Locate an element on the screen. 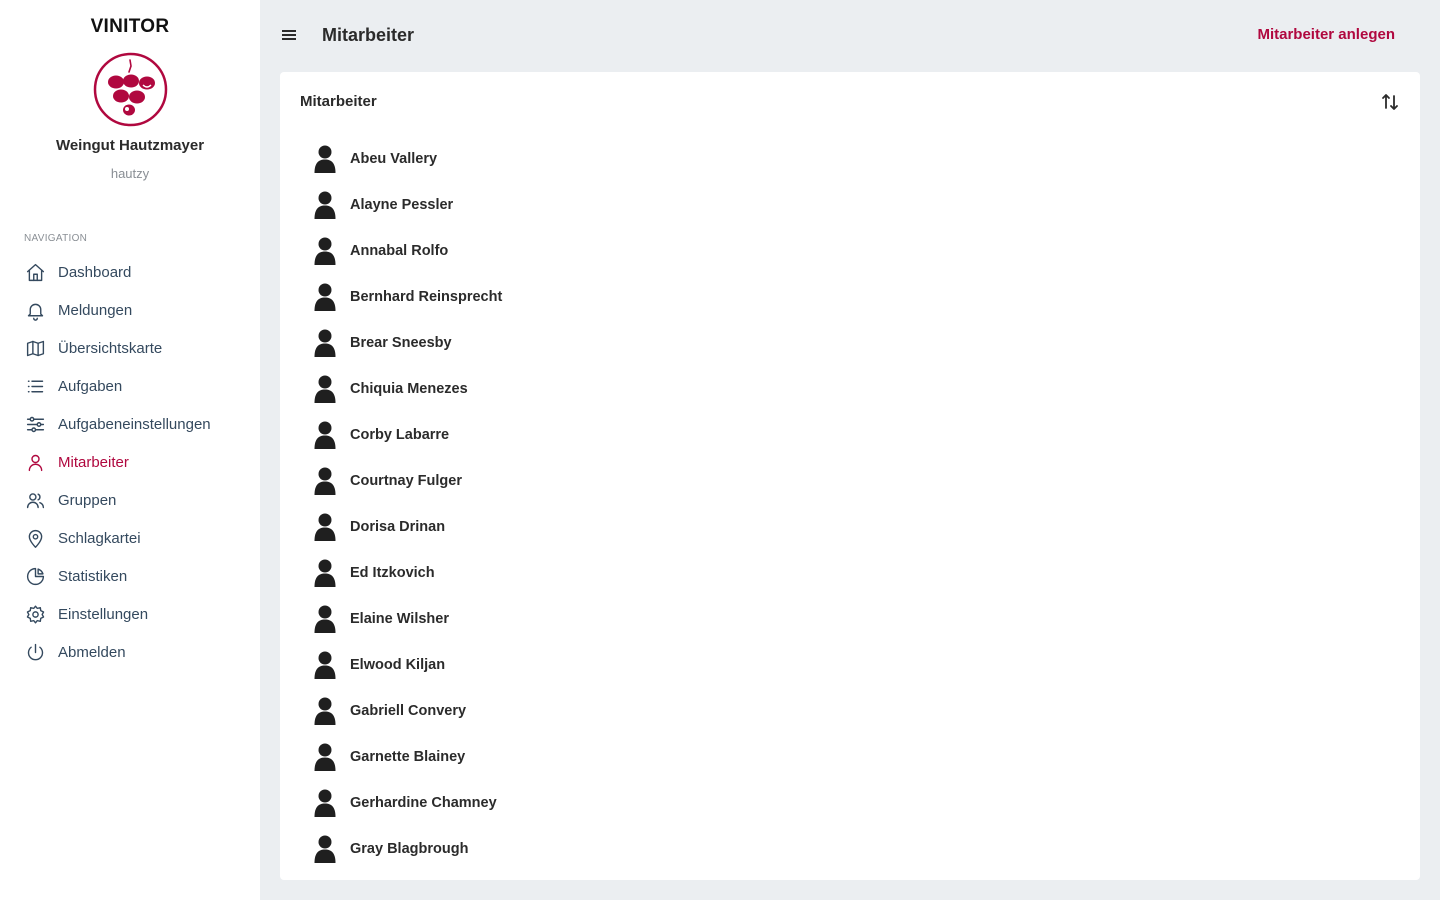 The image size is (1440, 900). list-item: Courtnay Fulger is located at coordinates (850, 481).